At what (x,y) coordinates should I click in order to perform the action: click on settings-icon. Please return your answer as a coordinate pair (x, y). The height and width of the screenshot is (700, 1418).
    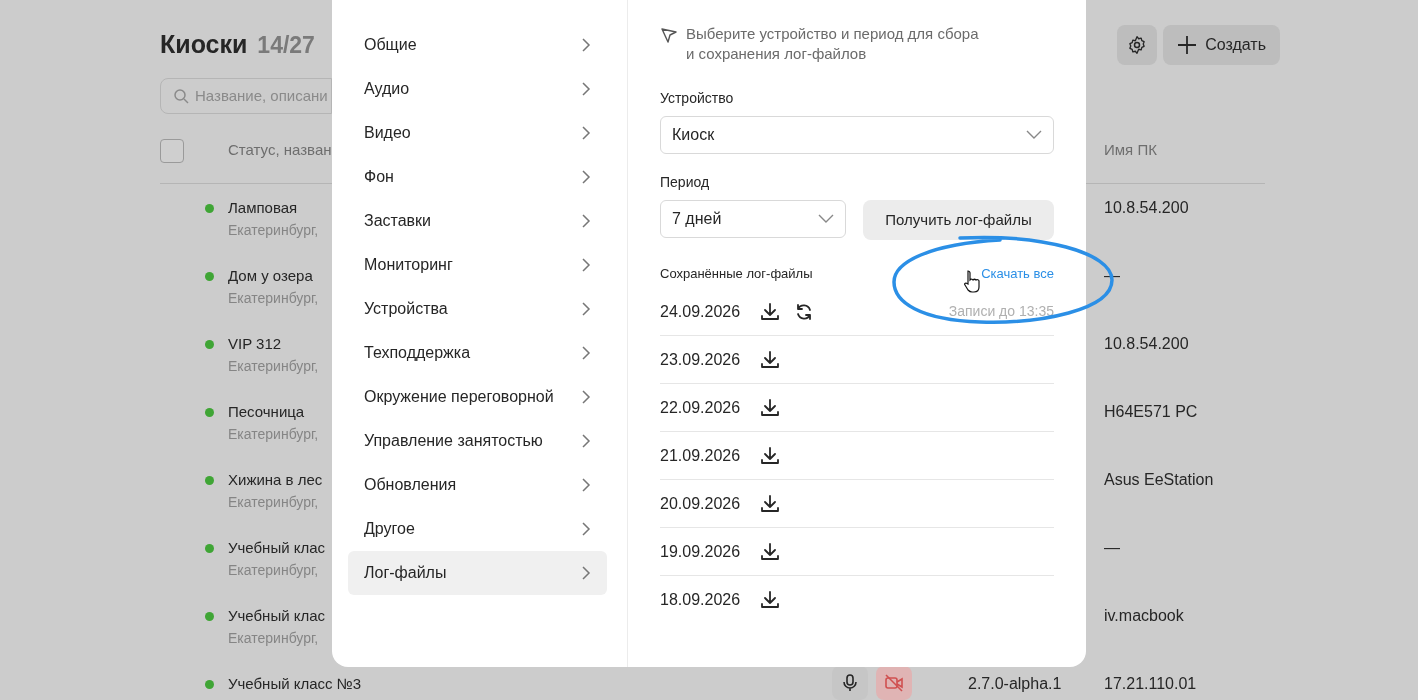
    Looking at the image, I should click on (1137, 45).